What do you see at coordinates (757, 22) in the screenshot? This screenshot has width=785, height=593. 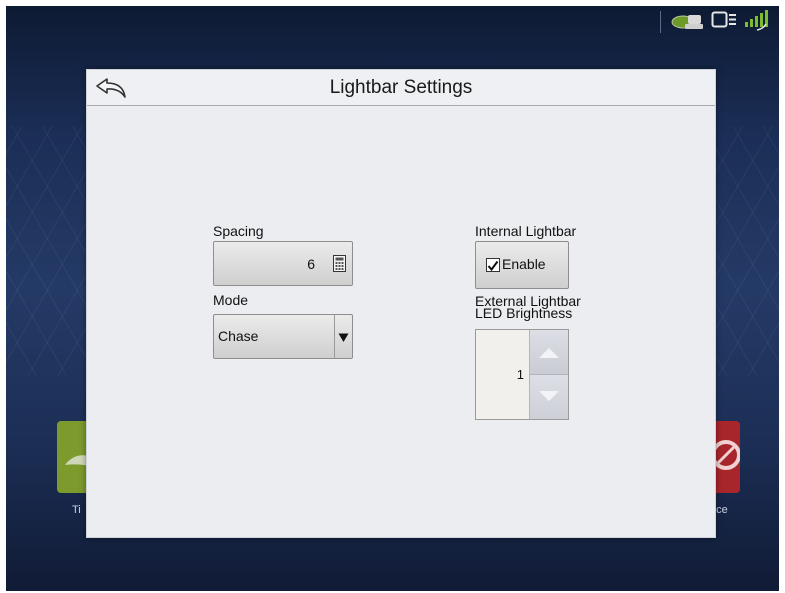 I see `satellite-signal-icon` at bounding box center [757, 22].